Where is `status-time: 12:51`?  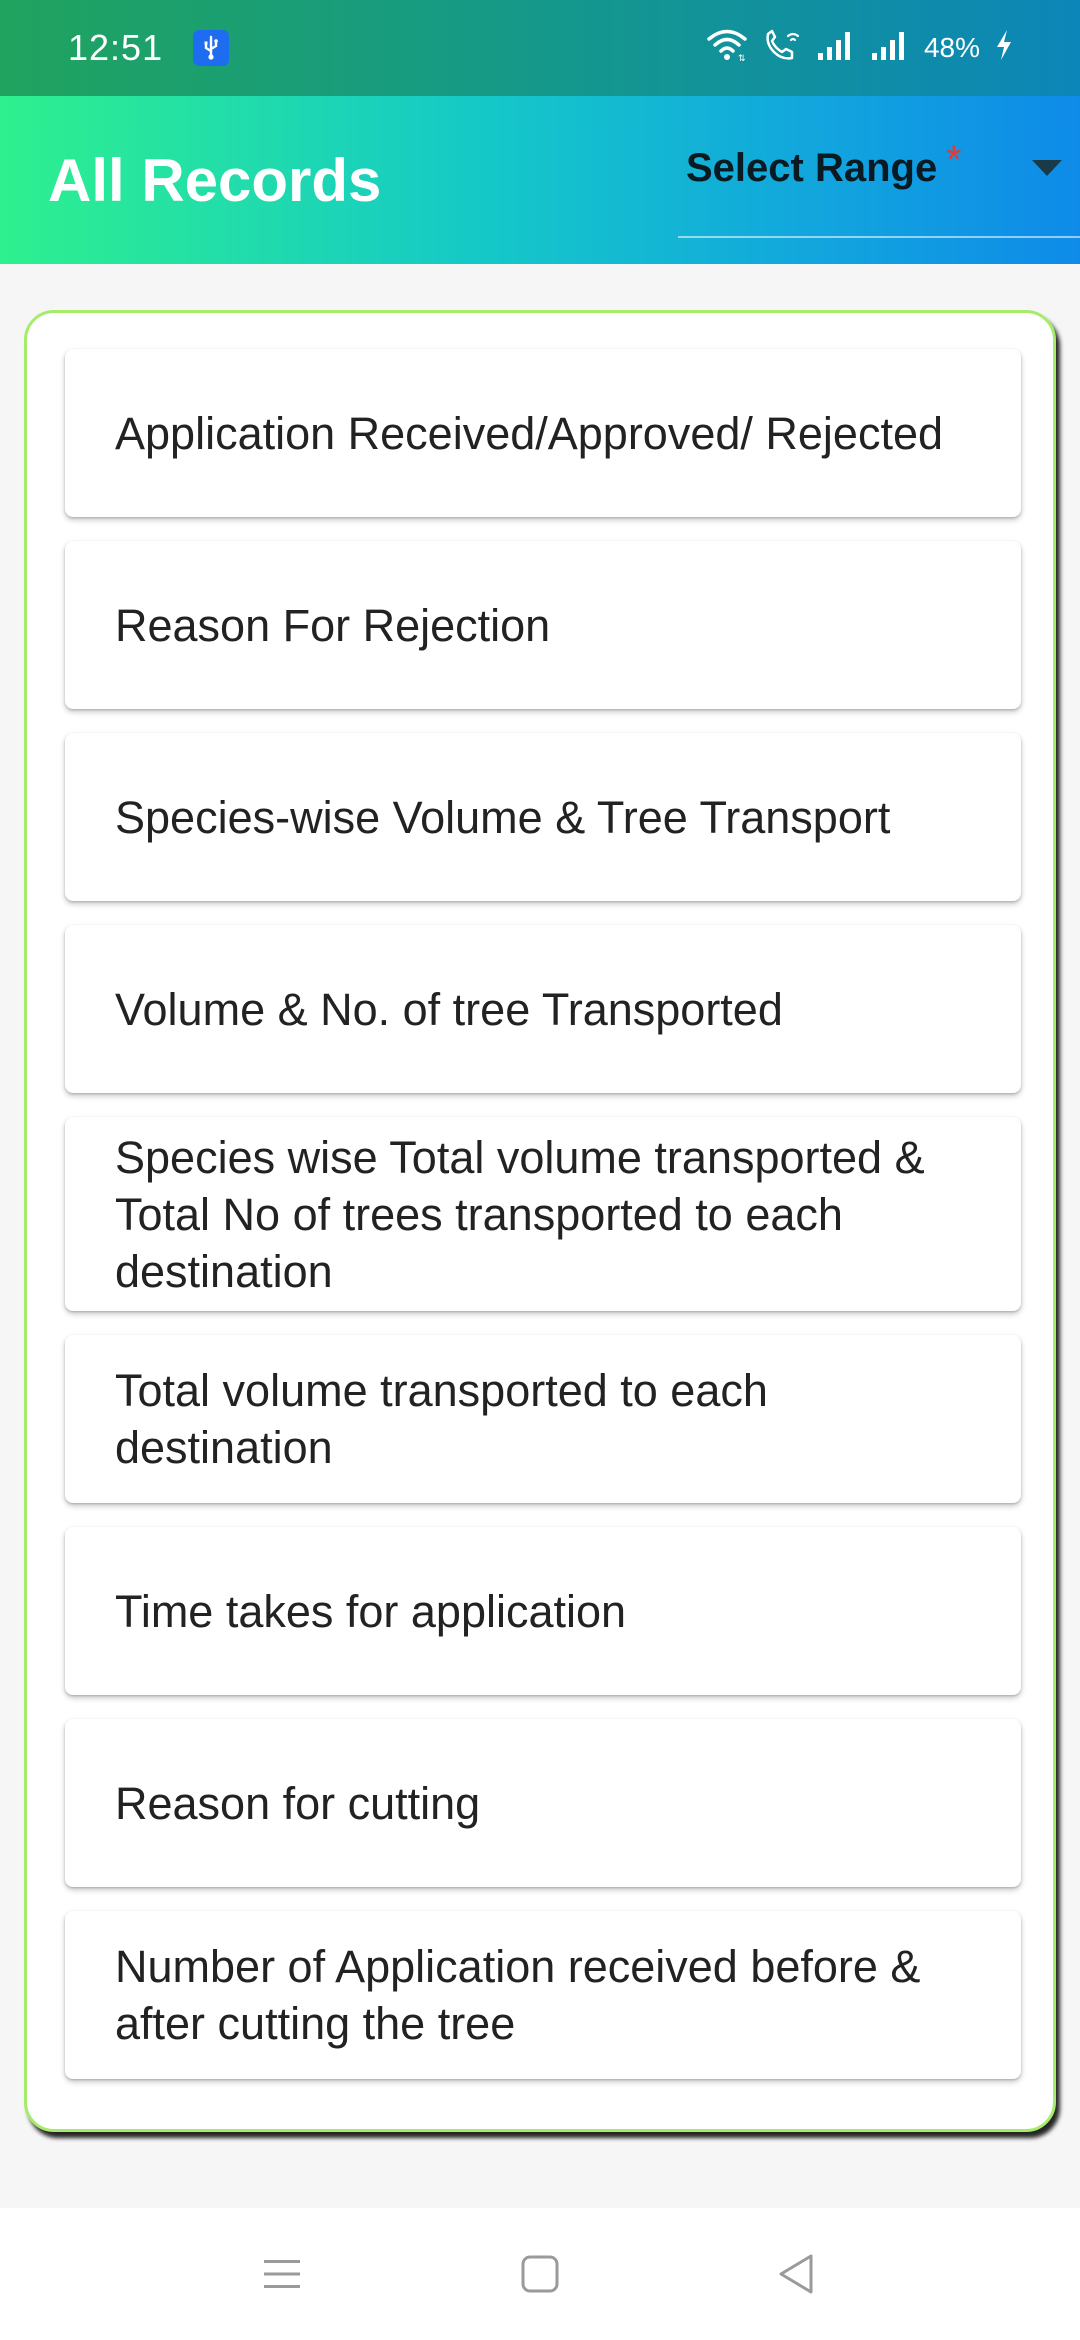
status-time: 12:51 is located at coordinates (116, 47).